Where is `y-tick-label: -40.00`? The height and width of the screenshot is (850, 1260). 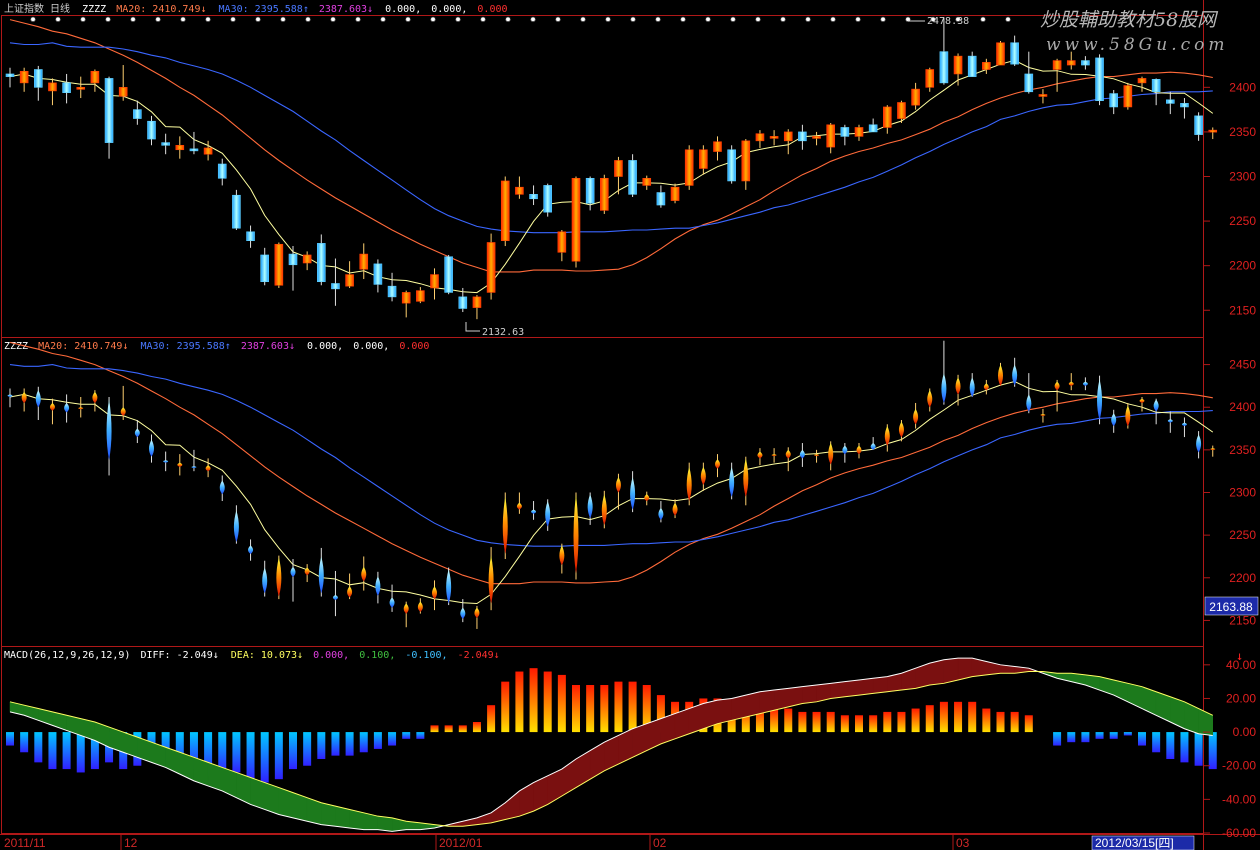
y-tick-label: -40.00 is located at coordinates (1239, 799).